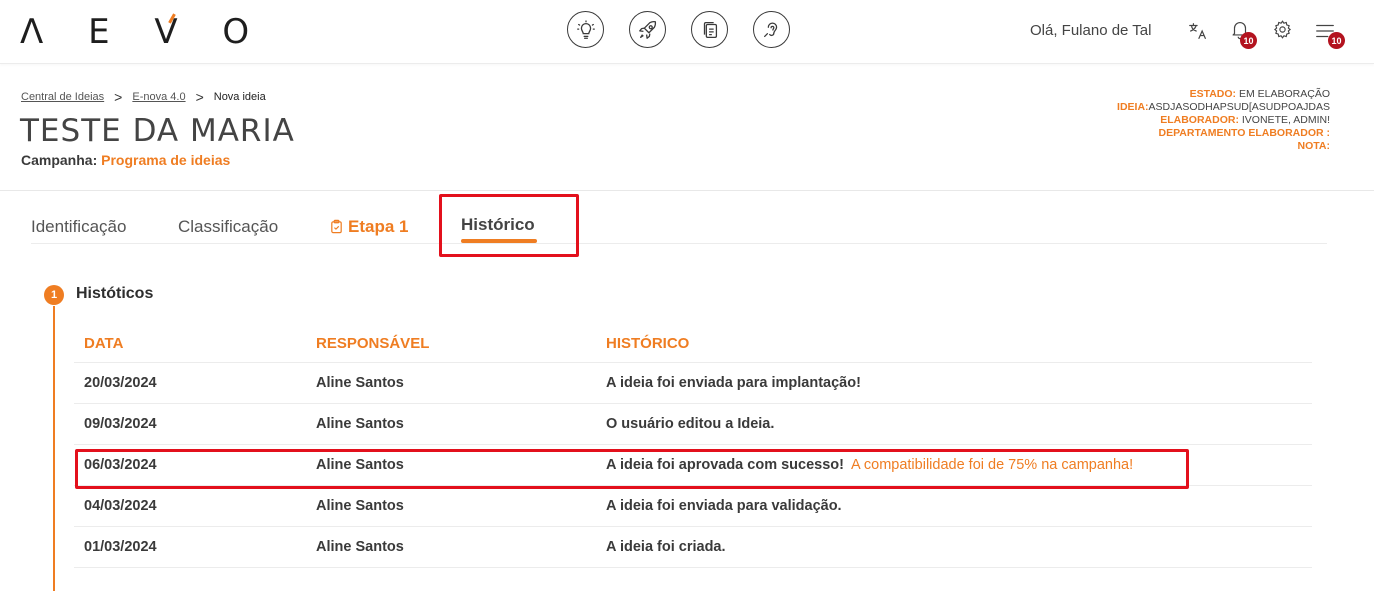 This screenshot has width=1374, height=591. Describe the element at coordinates (687, 190) in the screenshot. I see `header-divider` at that location.